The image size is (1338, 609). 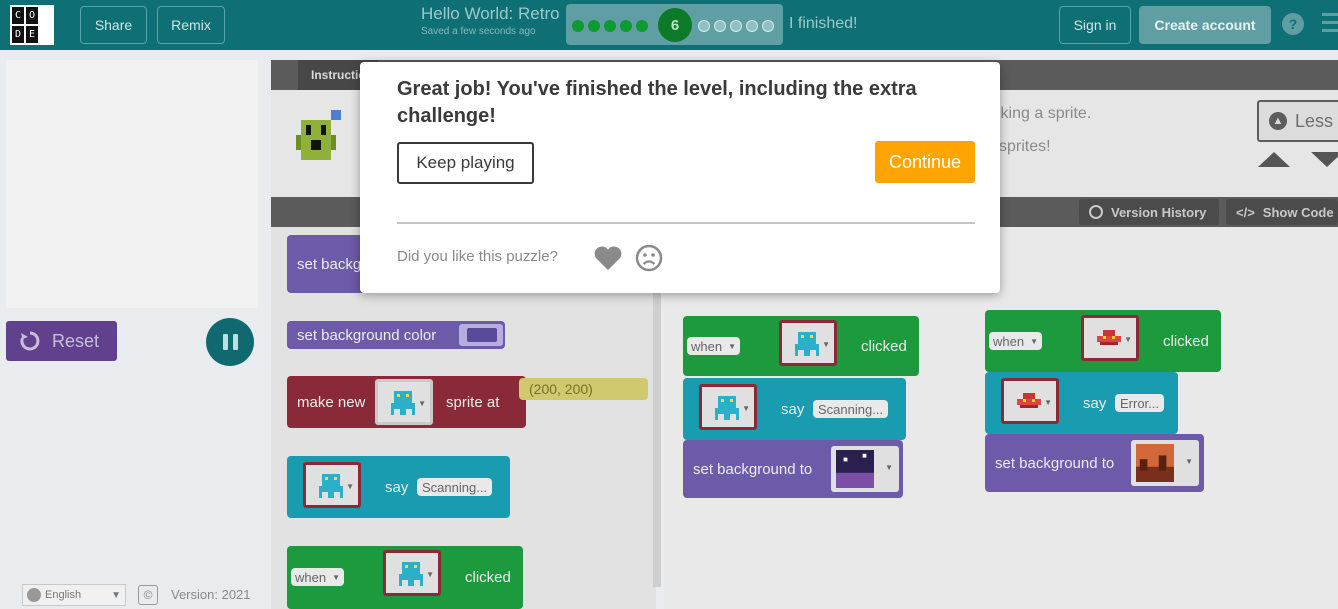 What do you see at coordinates (148, 595) in the screenshot?
I see `copyright-button: ©` at bounding box center [148, 595].